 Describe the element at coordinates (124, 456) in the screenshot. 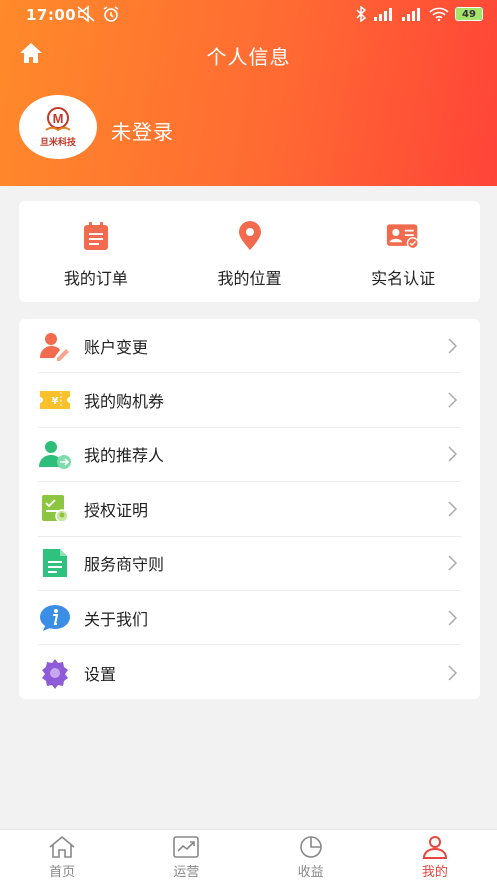

I see `menu-label-referrer: 我的推荐人` at that location.